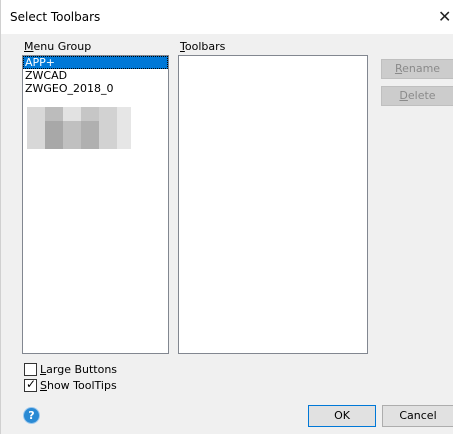  What do you see at coordinates (79, 128) in the screenshot?
I see `redacted-list-items` at bounding box center [79, 128].